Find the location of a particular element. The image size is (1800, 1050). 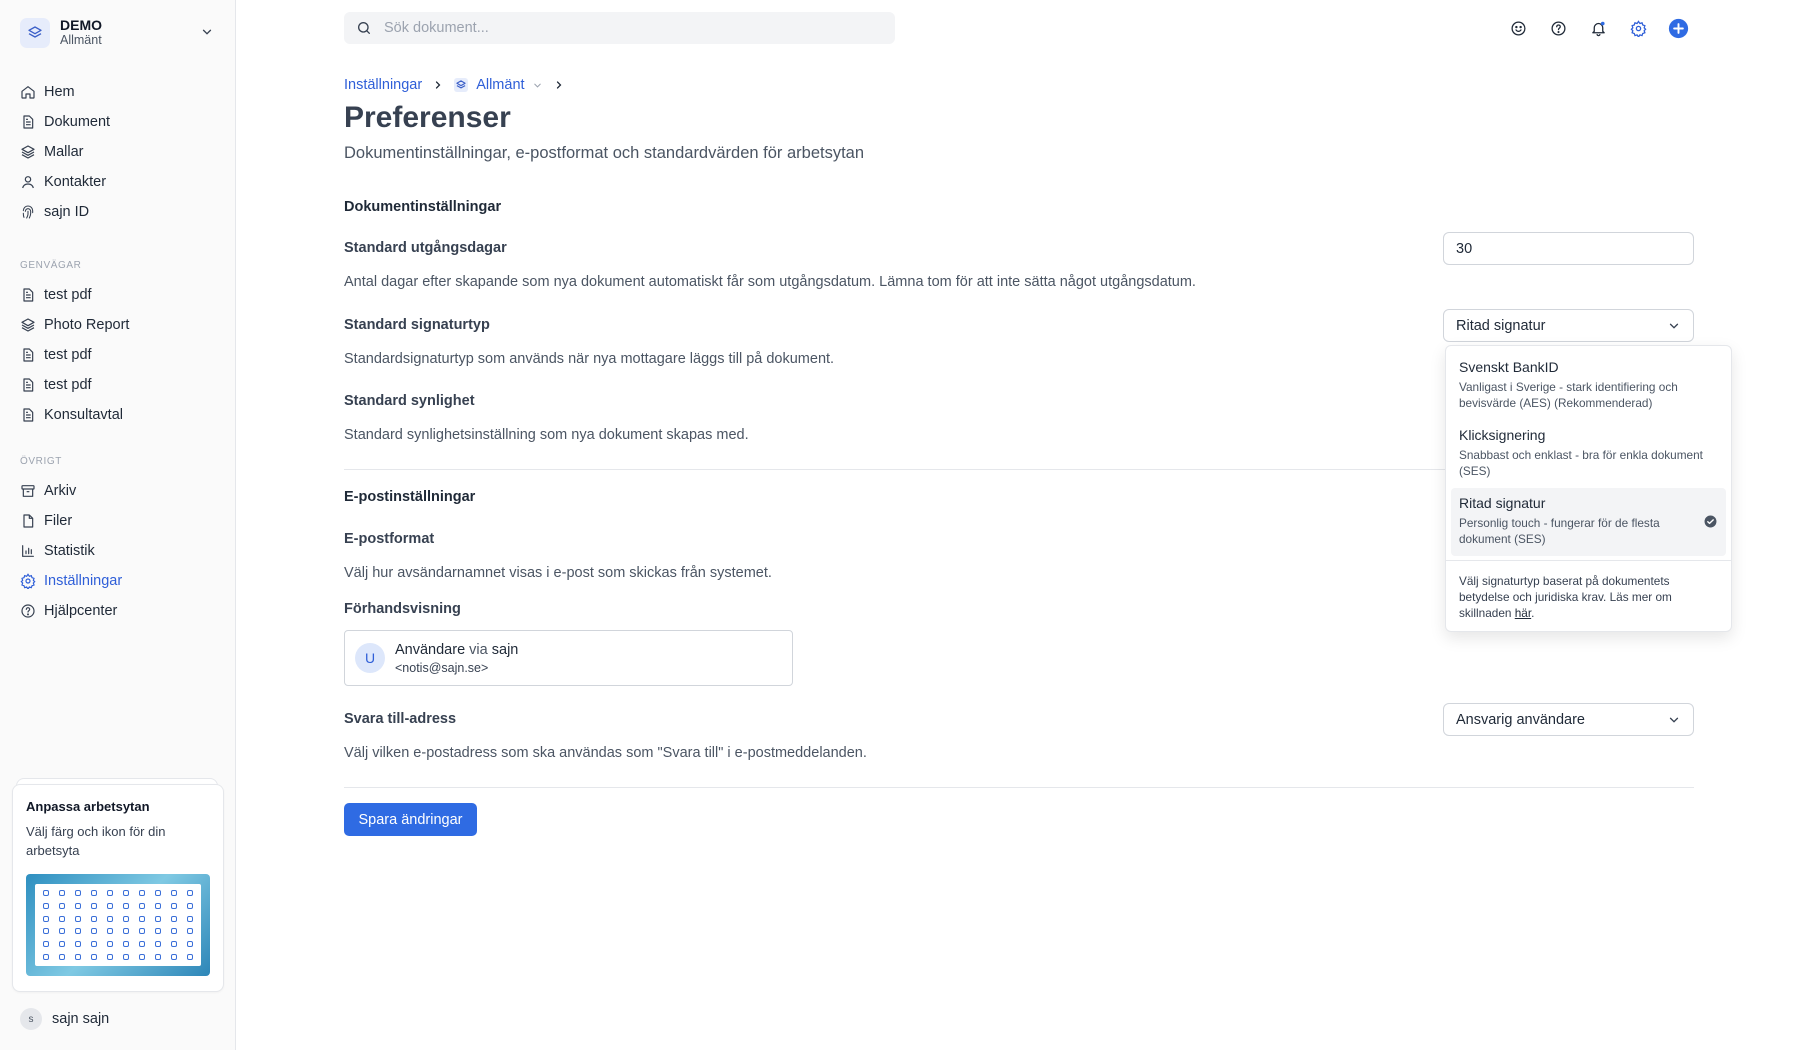

nav-item-home: Hem is located at coordinates (120, 92).